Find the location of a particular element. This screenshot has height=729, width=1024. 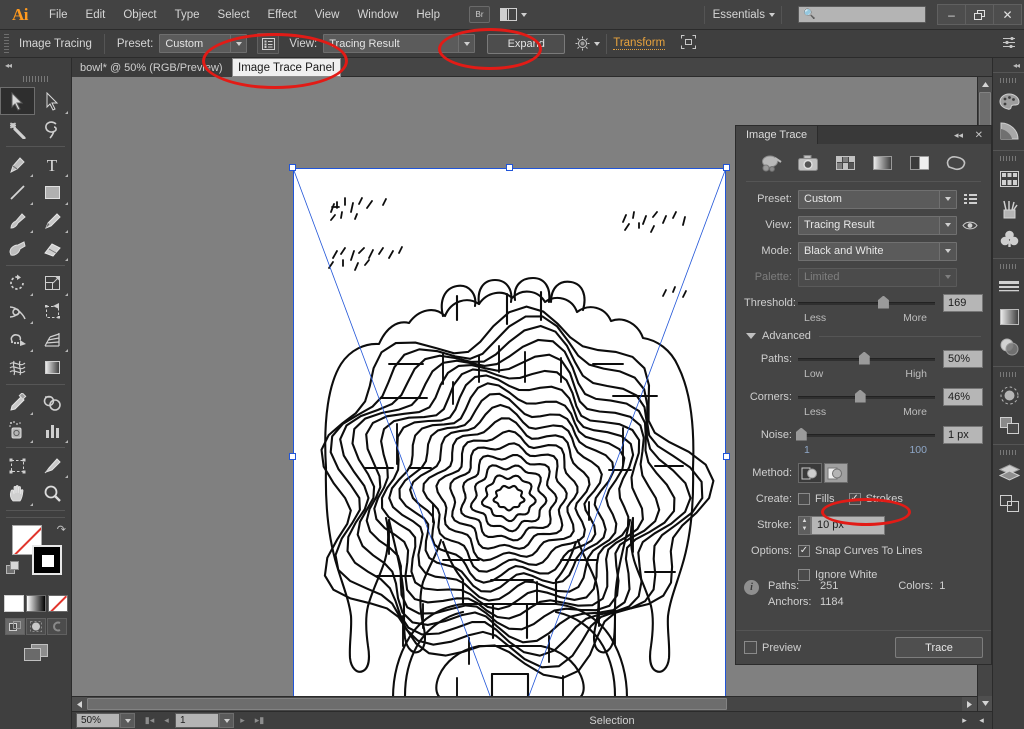

workspace-switcher: Essentials is located at coordinates (739, 15).